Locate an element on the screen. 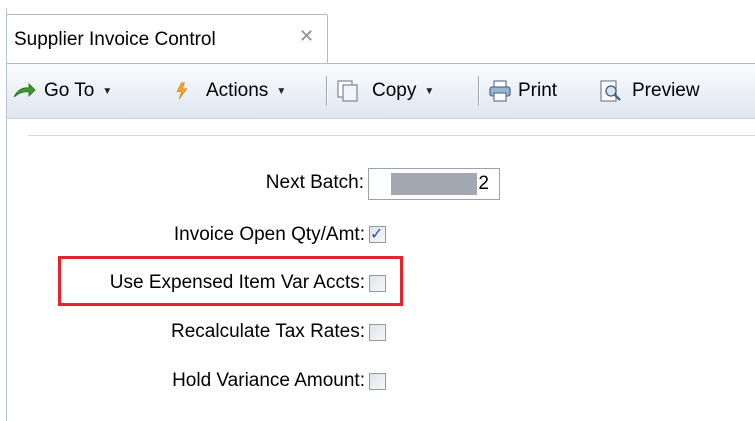 This screenshot has height=421, width=755. invoice-open-qty-checkbox: ✓ is located at coordinates (377, 234).